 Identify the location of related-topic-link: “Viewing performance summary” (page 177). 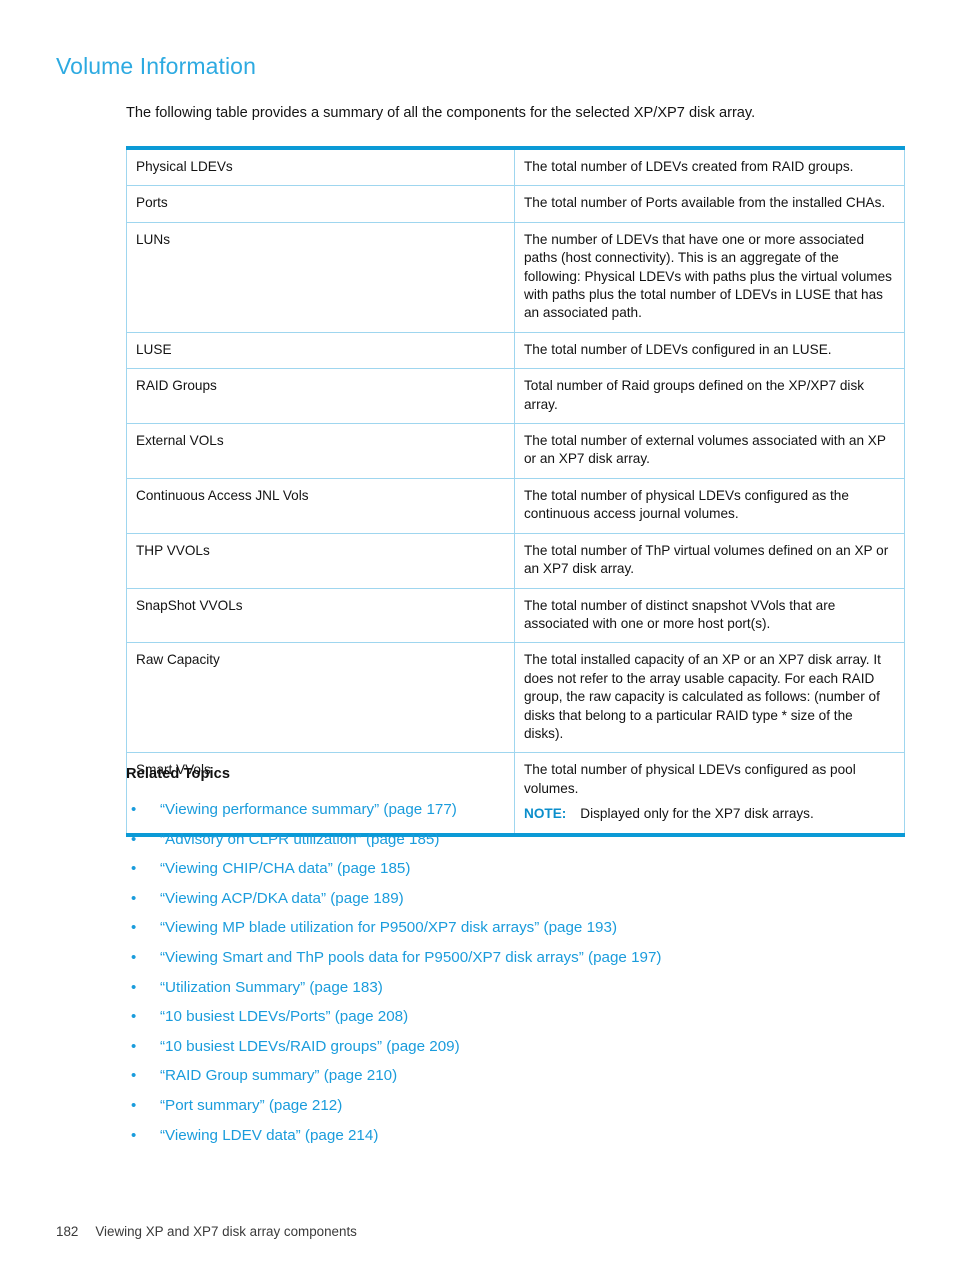
(308, 809).